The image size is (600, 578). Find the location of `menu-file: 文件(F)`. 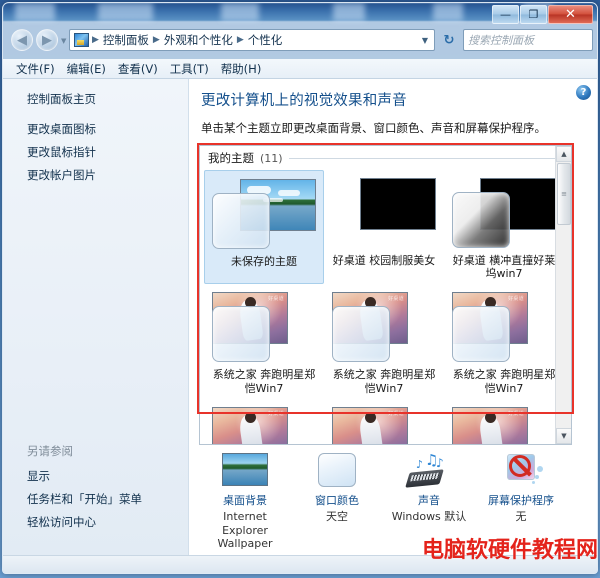

menu-file: 文件(F) is located at coordinates (38, 69).